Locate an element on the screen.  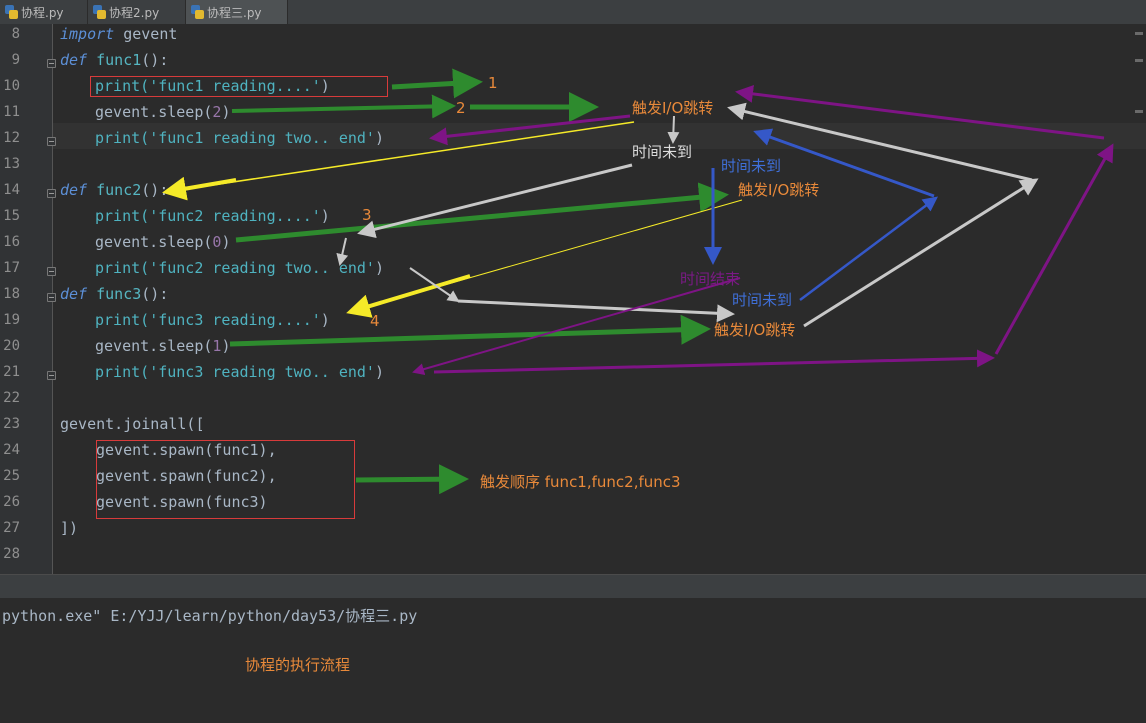
code-line-18: def func3(): is located at coordinates (114, 294).